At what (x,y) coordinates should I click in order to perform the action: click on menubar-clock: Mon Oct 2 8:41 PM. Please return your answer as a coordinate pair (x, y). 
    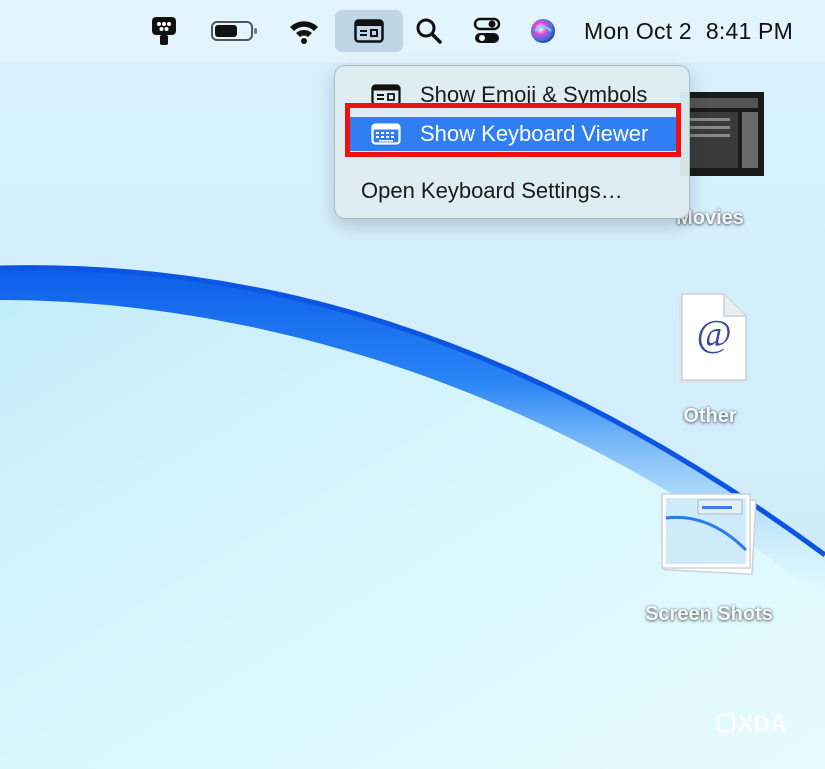
    Looking at the image, I should click on (688, 31).